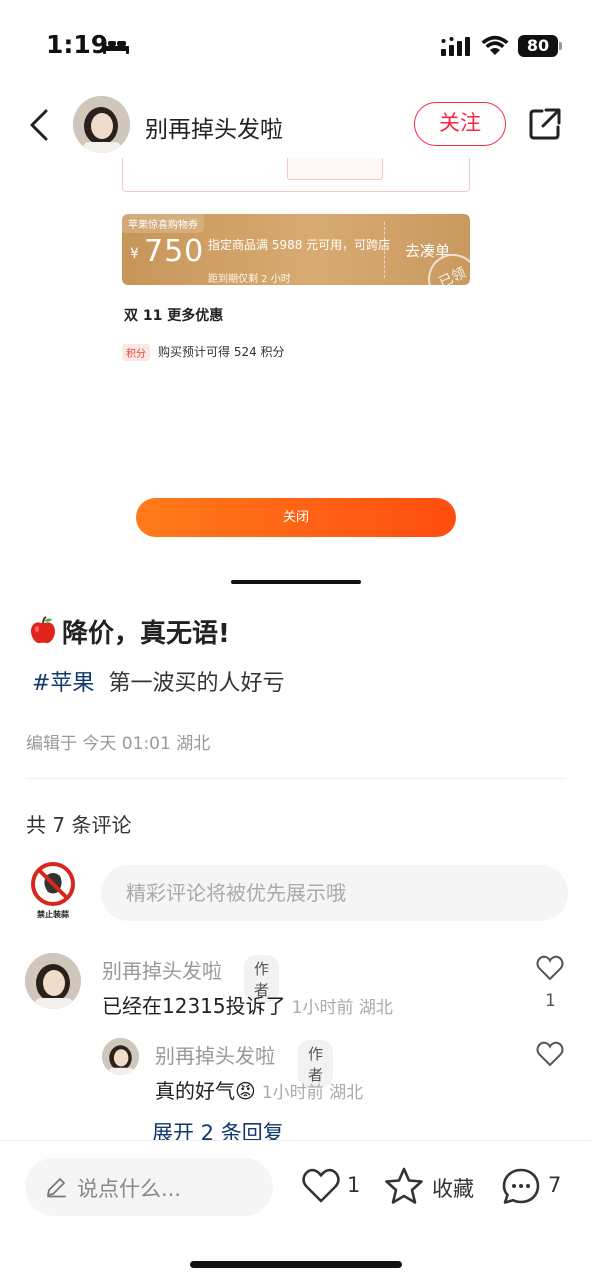 The image size is (591, 1280). What do you see at coordinates (249, 279) in the screenshot?
I see `coupon-expire: 距到期仅剩 2 小时` at bounding box center [249, 279].